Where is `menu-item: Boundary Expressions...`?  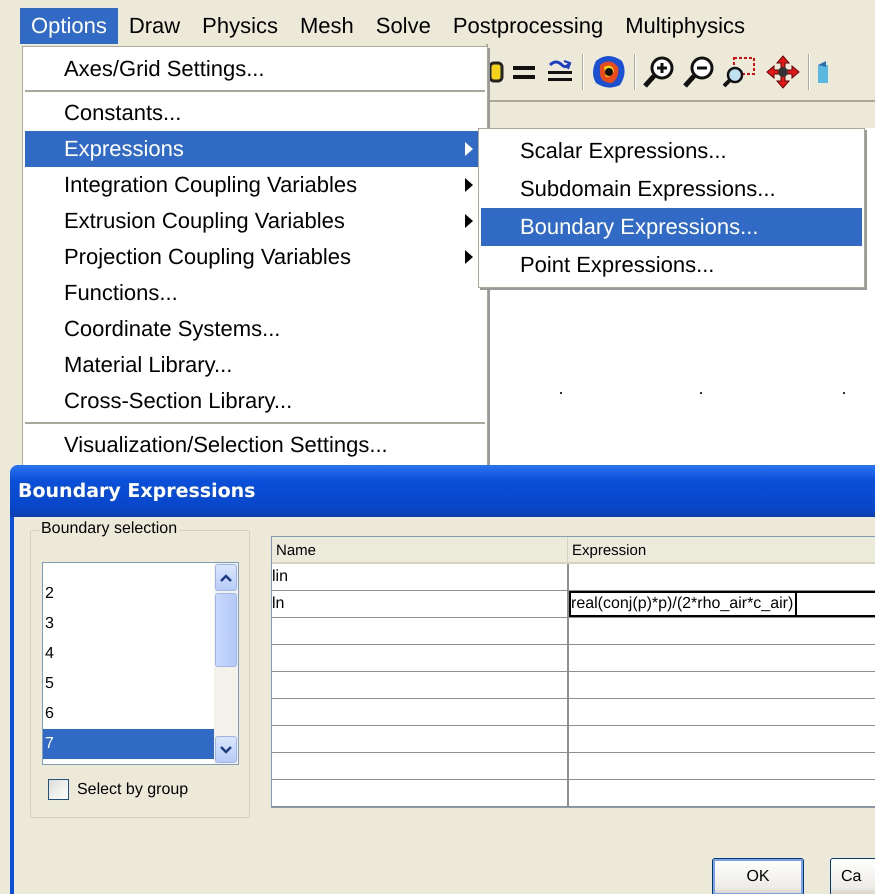
menu-item: Boundary Expressions... is located at coordinates (671, 227).